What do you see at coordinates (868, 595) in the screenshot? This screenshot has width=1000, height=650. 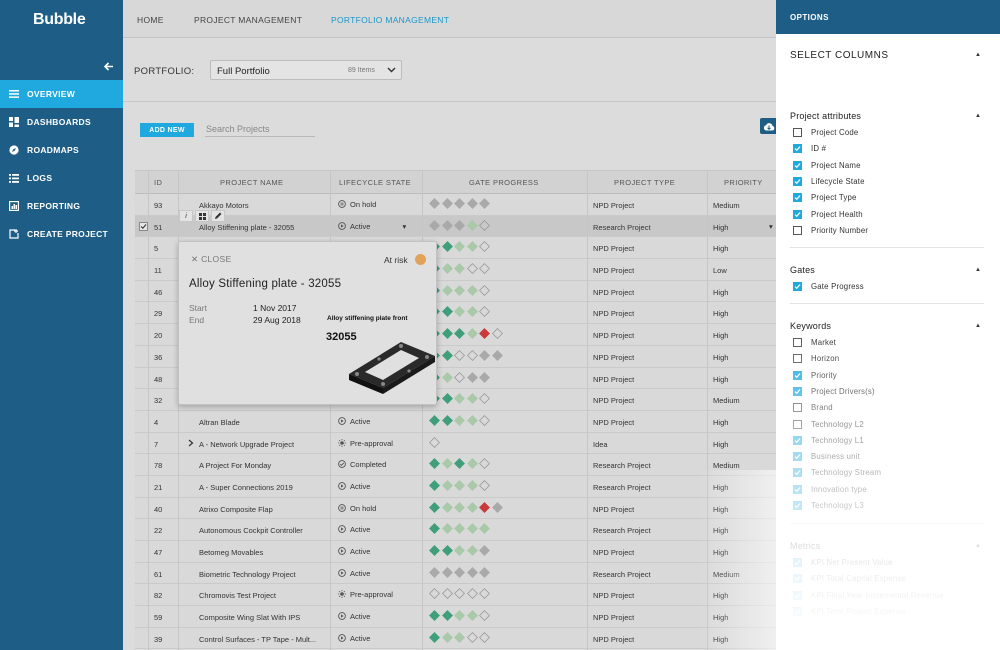 I see `column-option: KPI Final Year Incremental Revenue` at bounding box center [868, 595].